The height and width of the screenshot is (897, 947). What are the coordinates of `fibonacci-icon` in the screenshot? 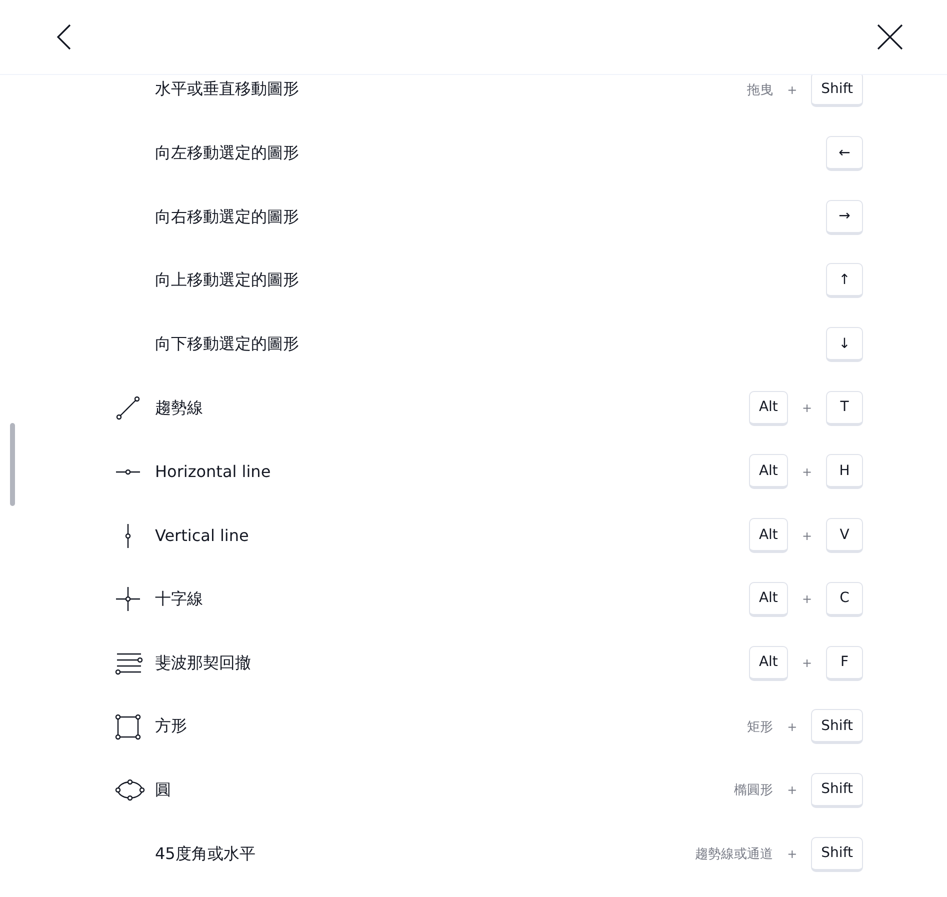 It's located at (129, 663).